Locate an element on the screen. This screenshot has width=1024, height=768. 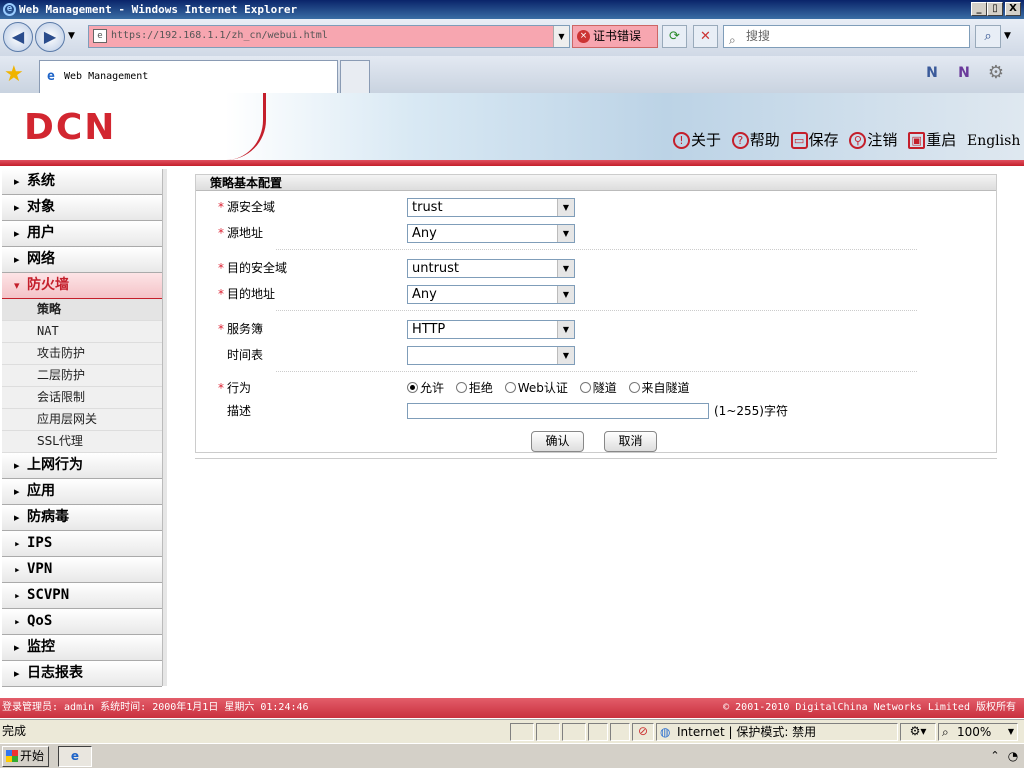
key-icon: ⚲ is located at coordinates (858, 140).